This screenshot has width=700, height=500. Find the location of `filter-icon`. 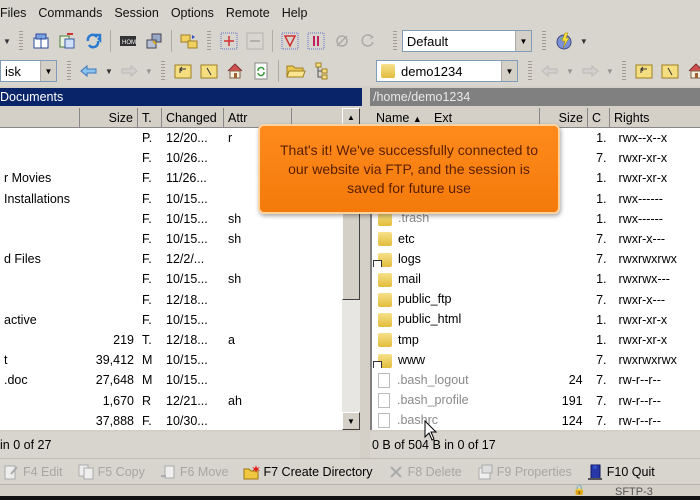

filter-icon is located at coordinates (290, 41).